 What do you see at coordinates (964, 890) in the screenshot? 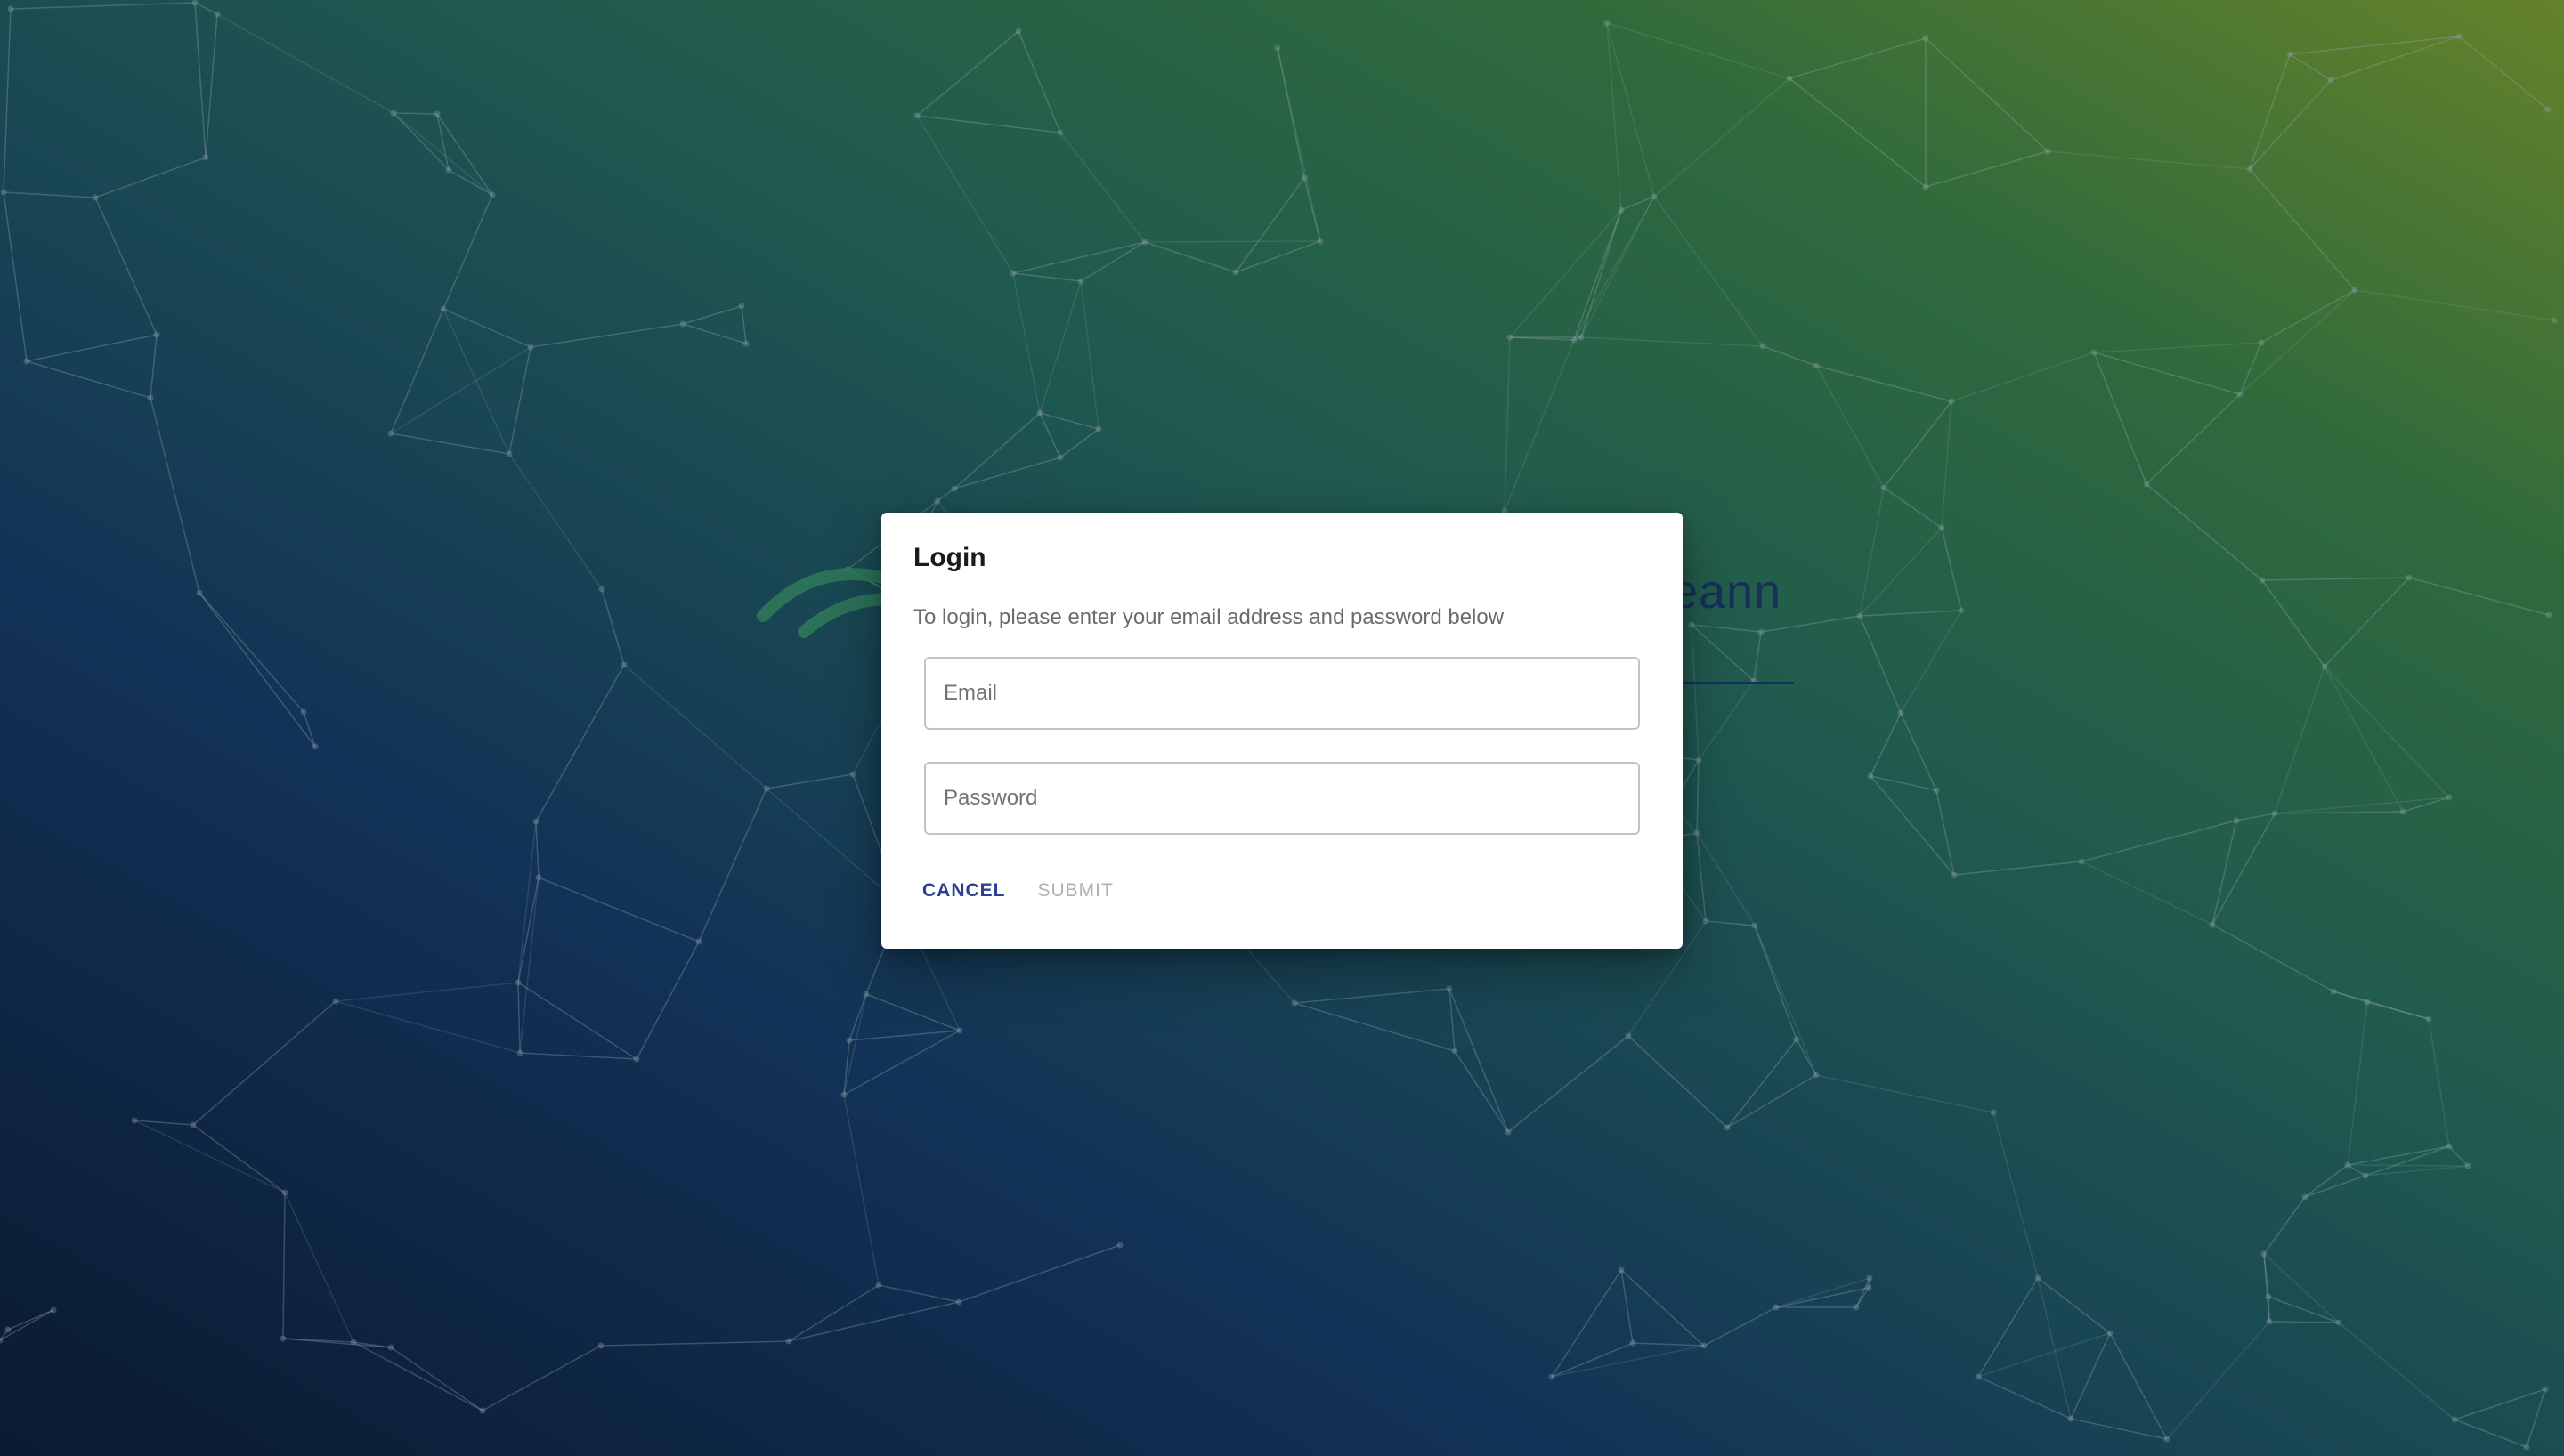
I see `cancel-button: CANCEL` at bounding box center [964, 890].